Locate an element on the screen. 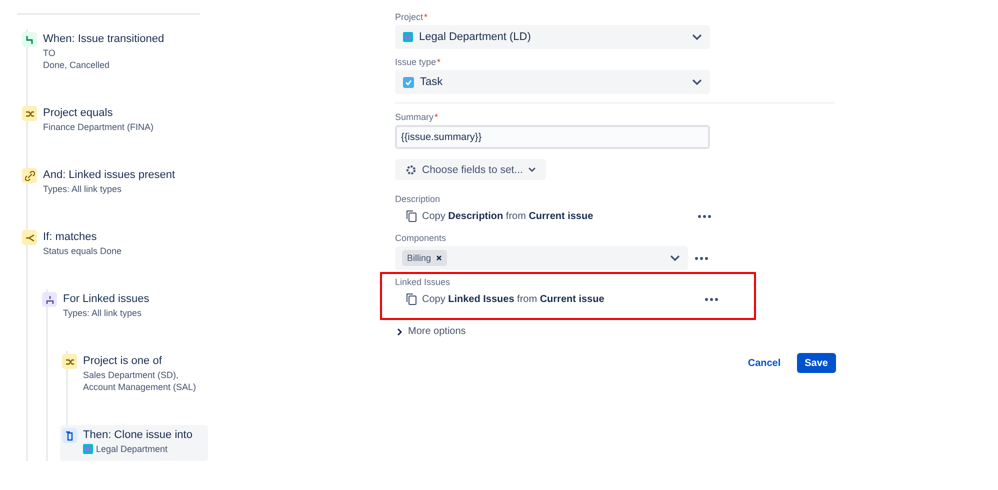 The width and height of the screenshot is (998, 490). field-label: Components is located at coordinates (420, 238).